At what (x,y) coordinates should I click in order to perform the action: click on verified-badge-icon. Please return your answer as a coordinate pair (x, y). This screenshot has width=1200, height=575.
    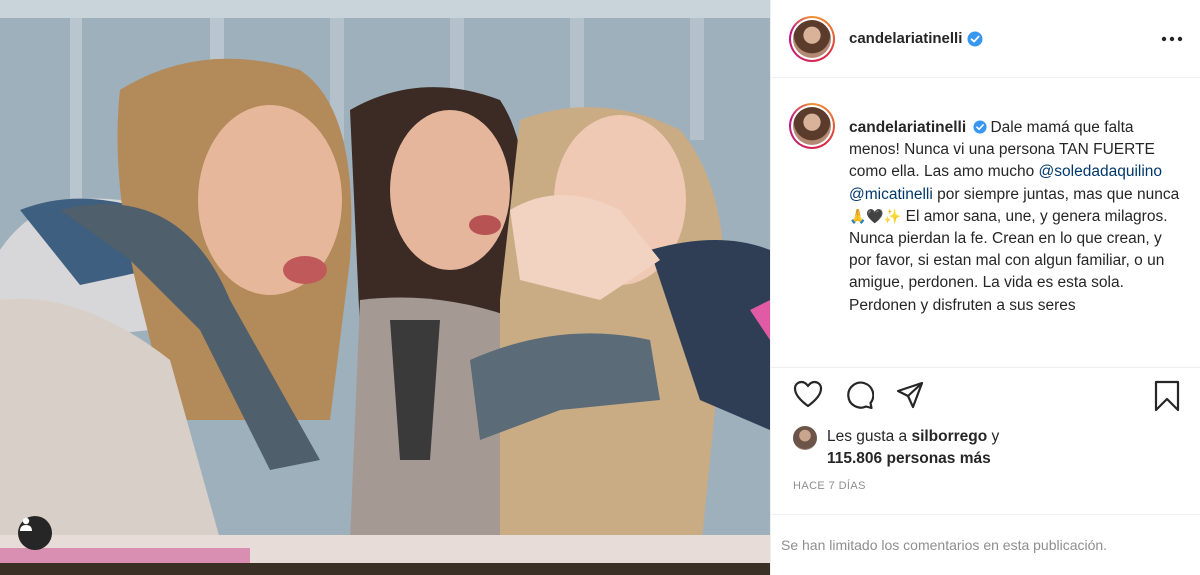
    Looking at the image, I should click on (975, 39).